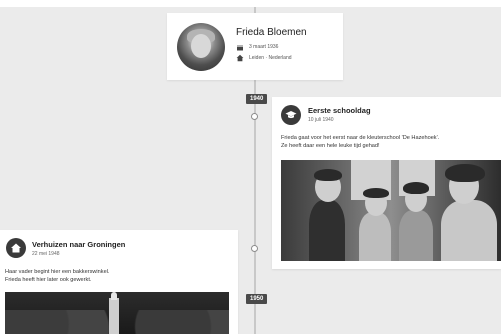  Describe the element at coordinates (271, 32) in the screenshot. I see `profile-name: Frieda Bloemen` at that location.